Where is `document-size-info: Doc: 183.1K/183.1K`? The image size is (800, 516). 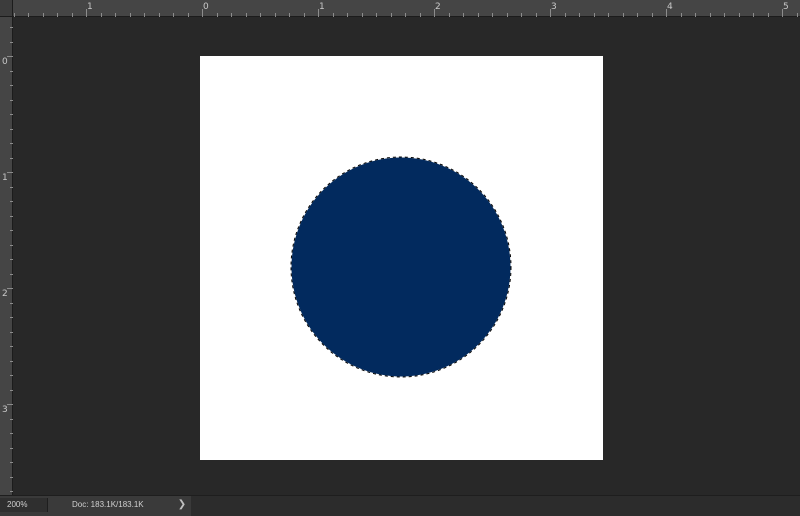 document-size-info: Doc: 183.1K/183.1K is located at coordinates (108, 504).